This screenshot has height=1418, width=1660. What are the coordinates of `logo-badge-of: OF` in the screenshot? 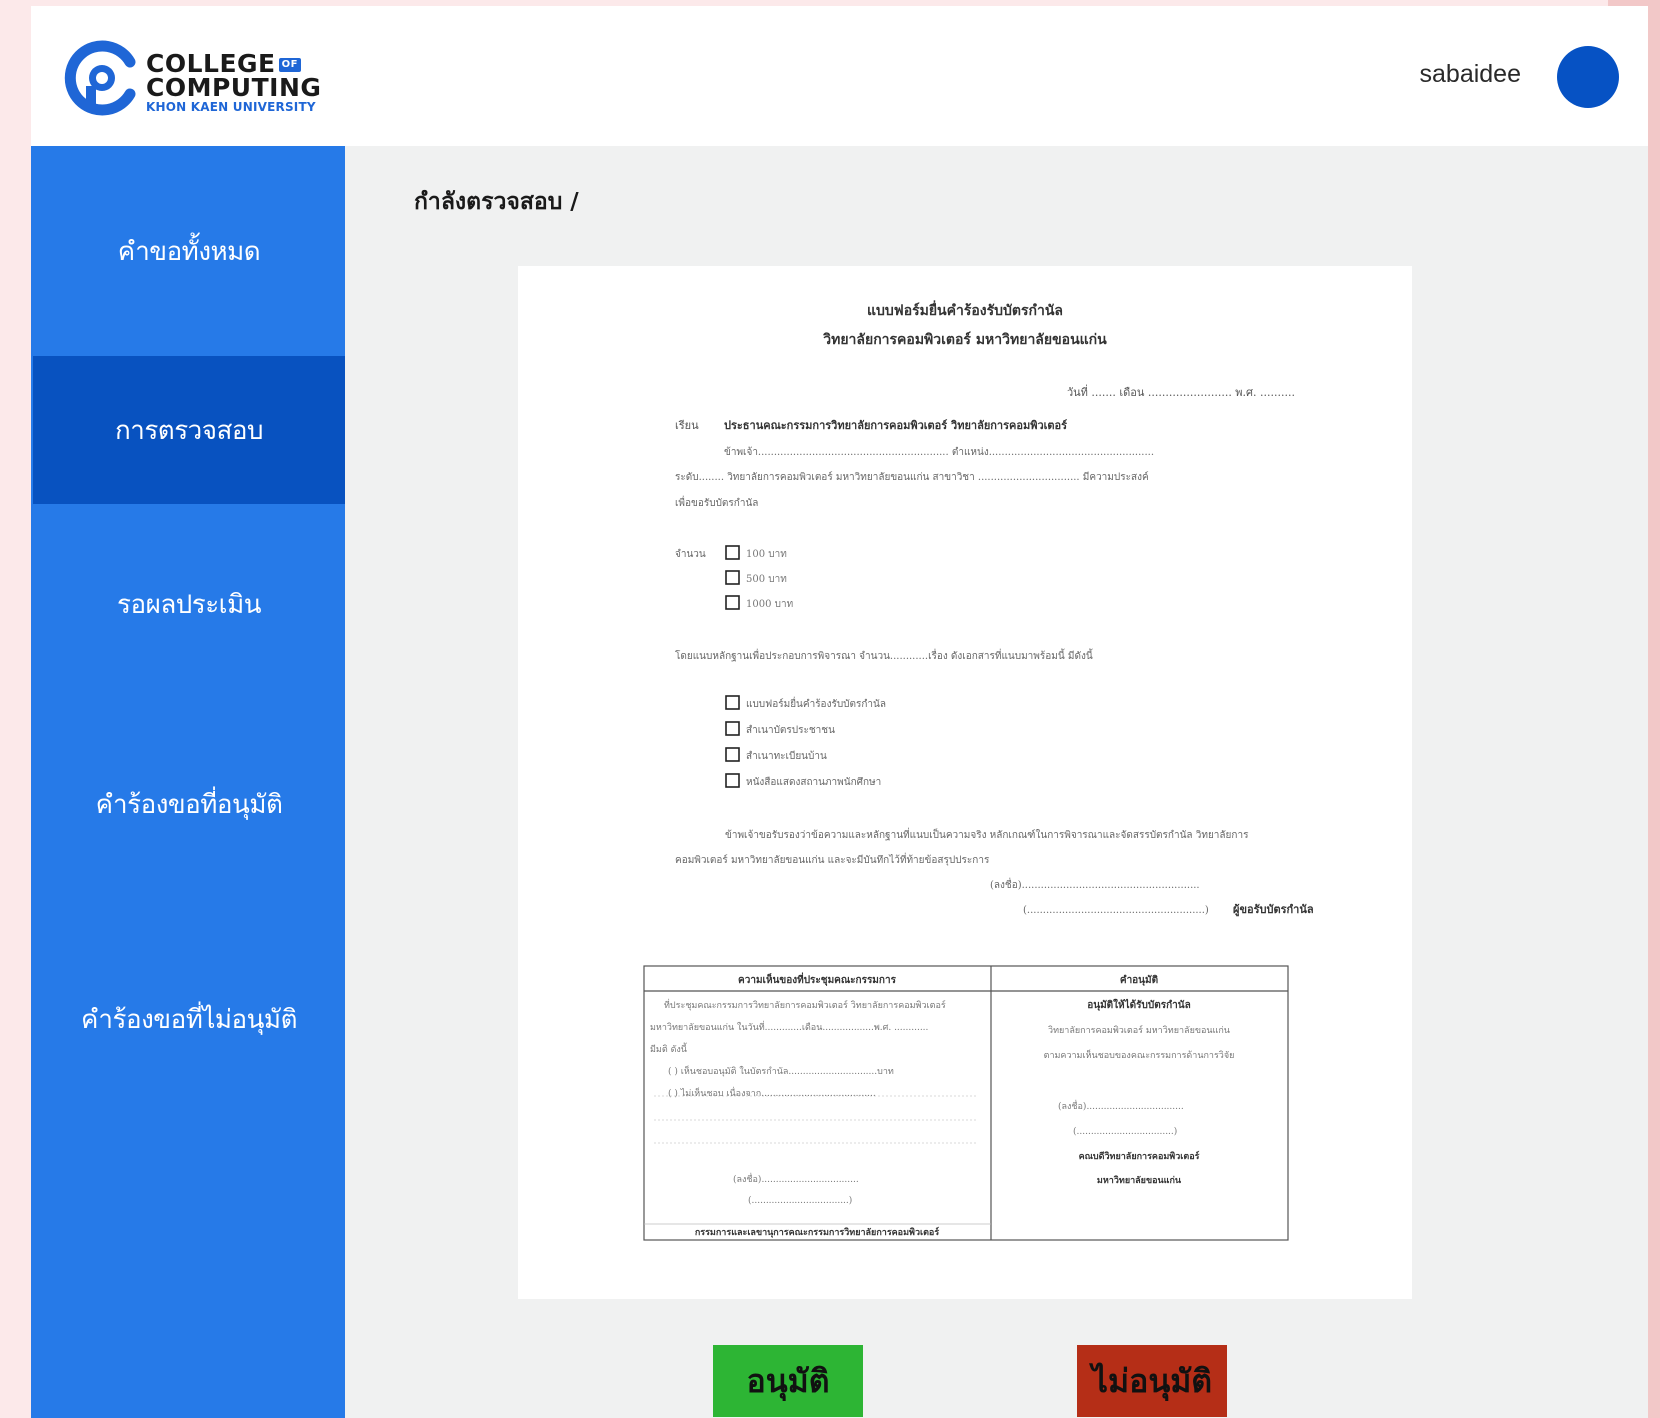 It's located at (289, 65).